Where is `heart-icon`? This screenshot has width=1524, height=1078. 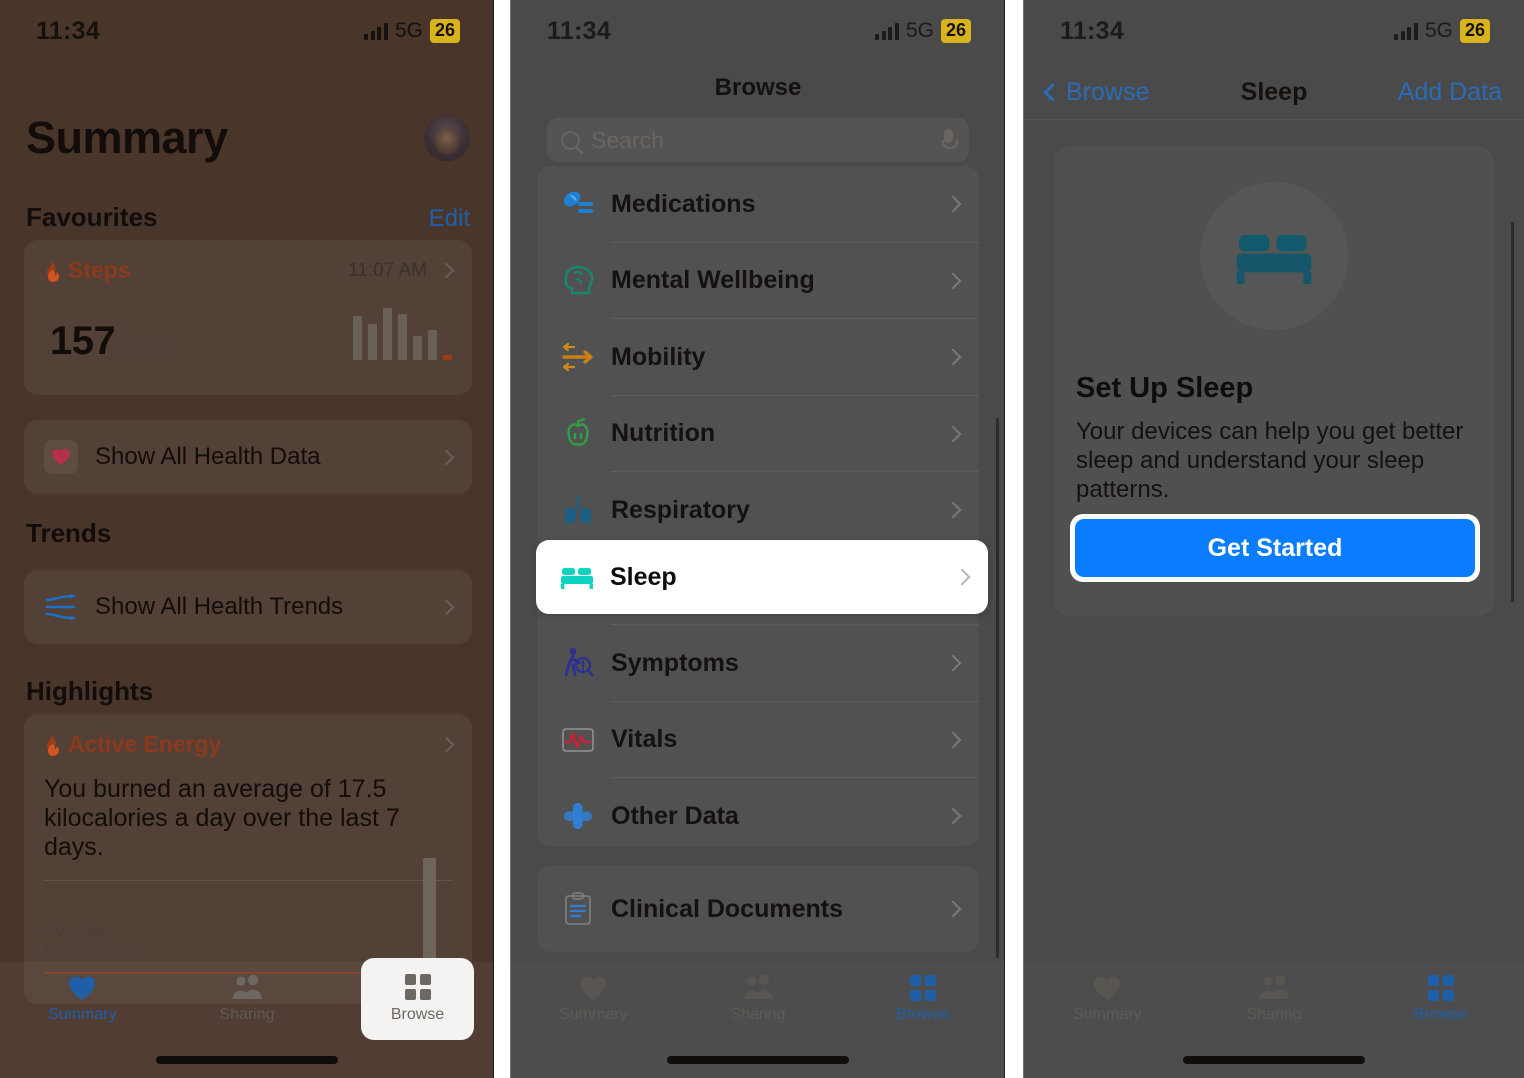 heart-icon is located at coordinates (61, 457).